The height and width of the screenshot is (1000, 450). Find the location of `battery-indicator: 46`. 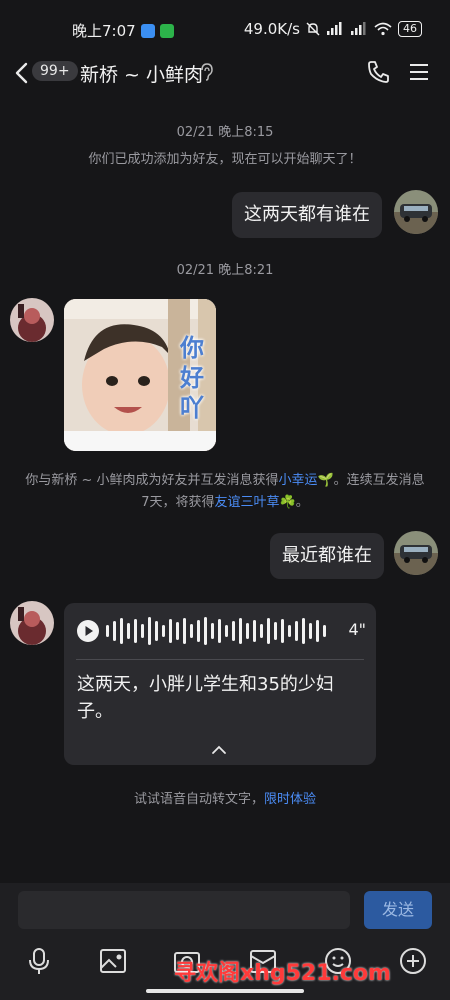

battery-indicator: 46 is located at coordinates (410, 29).